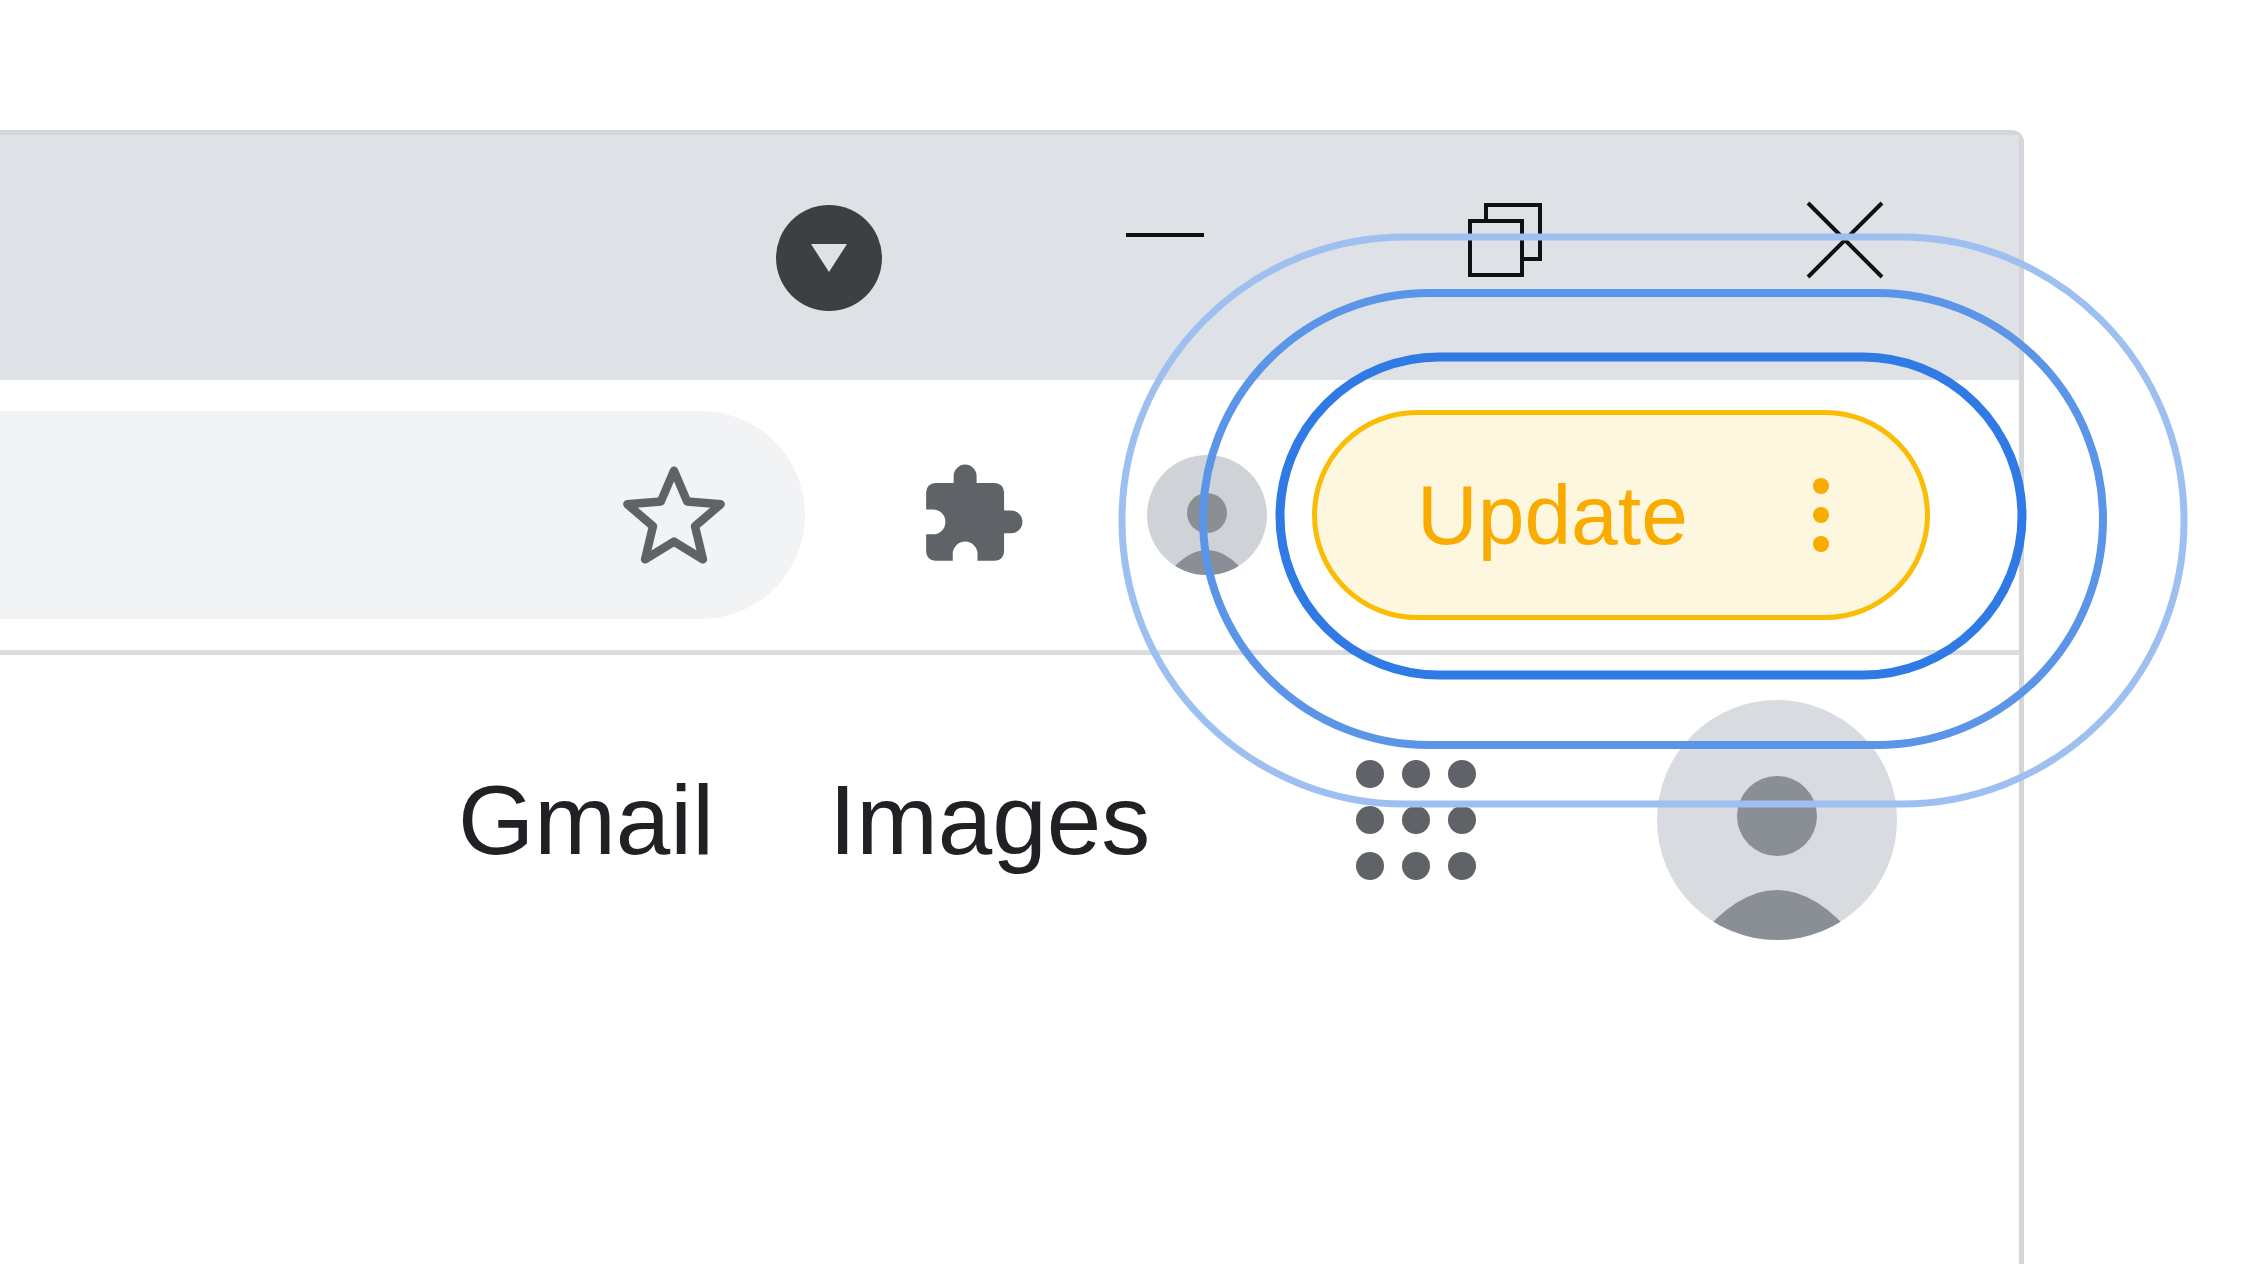 This screenshot has width=2247, height=1264. Describe the element at coordinates (1845, 240) in the screenshot. I see `close-icon` at that location.